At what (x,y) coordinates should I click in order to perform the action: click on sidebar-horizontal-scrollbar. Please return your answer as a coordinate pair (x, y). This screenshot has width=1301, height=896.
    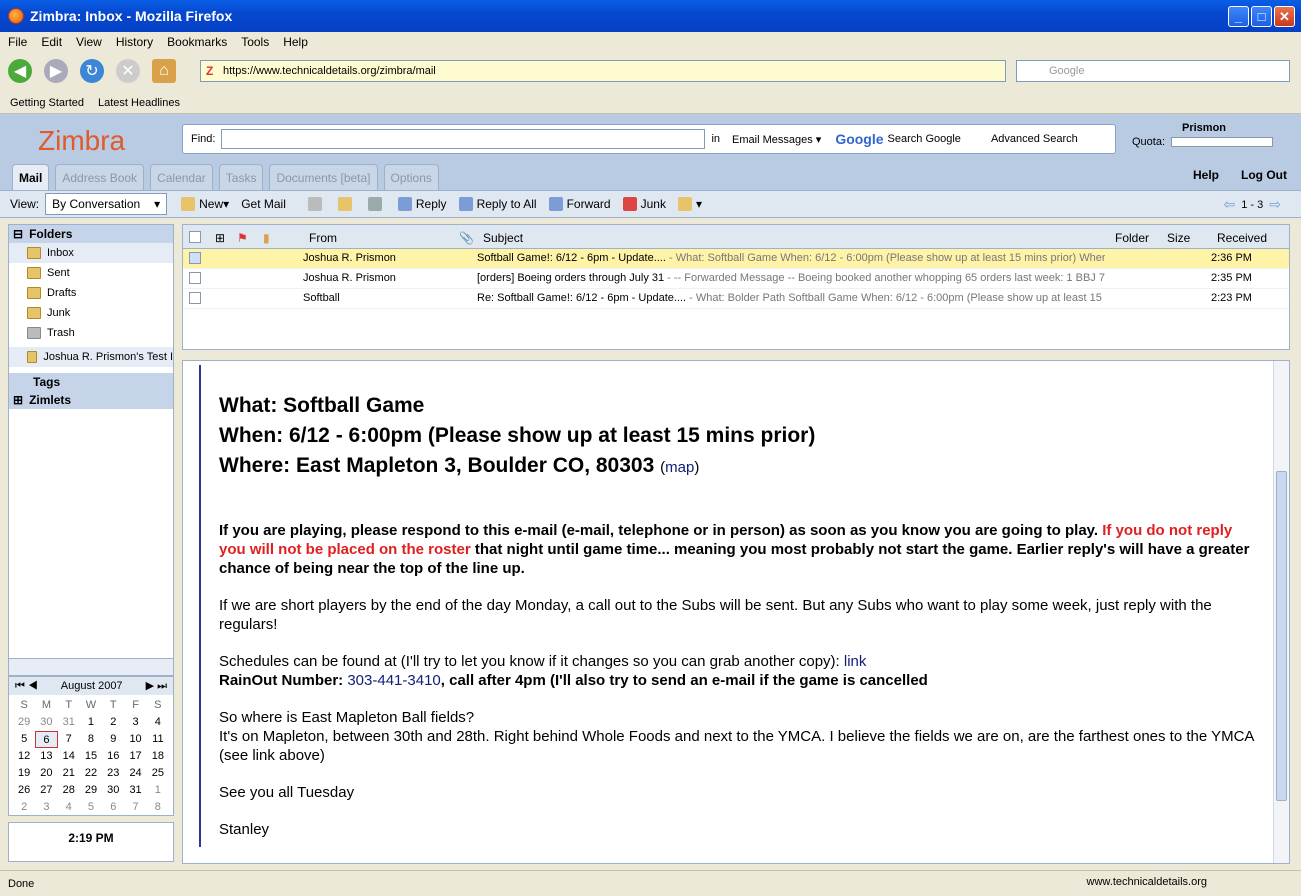
    Looking at the image, I should click on (91, 667).